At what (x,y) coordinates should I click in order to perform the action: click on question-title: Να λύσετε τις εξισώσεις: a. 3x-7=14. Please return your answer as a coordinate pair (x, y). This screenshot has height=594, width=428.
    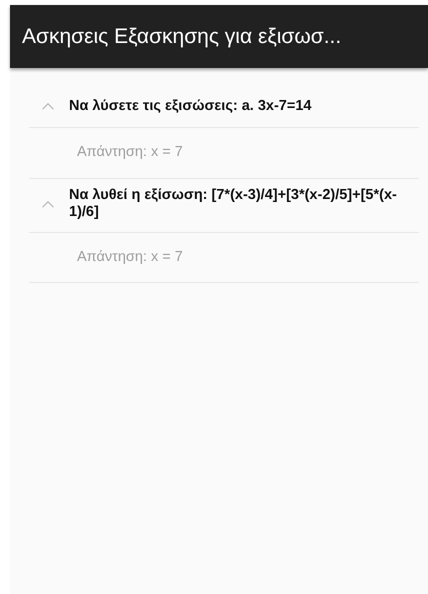
    Looking at the image, I should click on (190, 107).